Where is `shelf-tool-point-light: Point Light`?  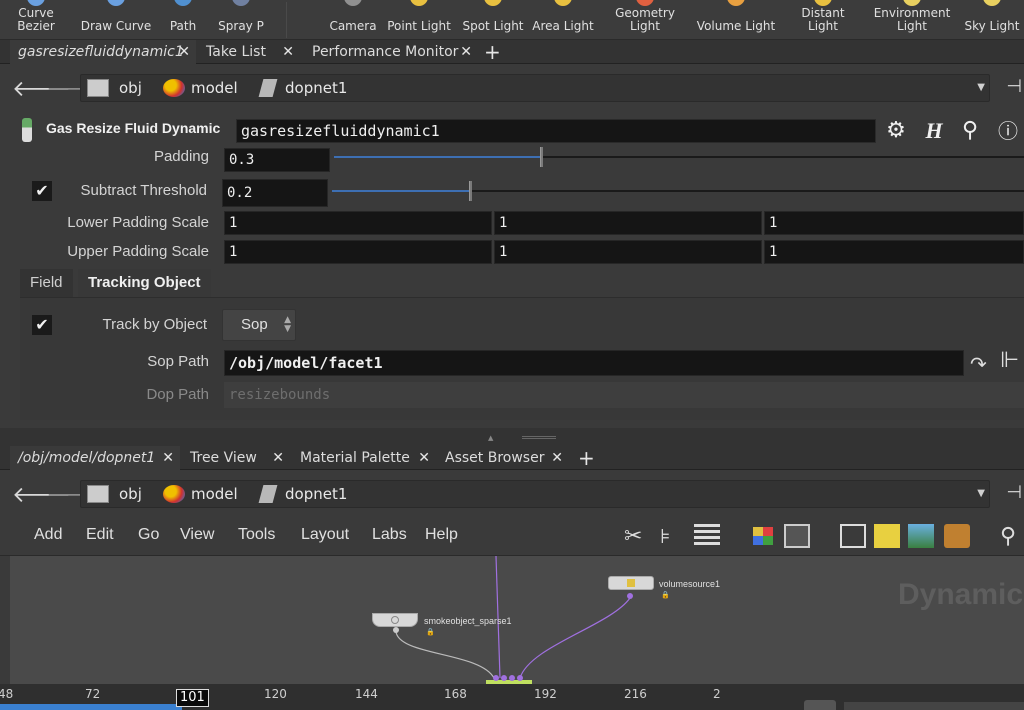 shelf-tool-point-light: Point Light is located at coordinates (419, 20).